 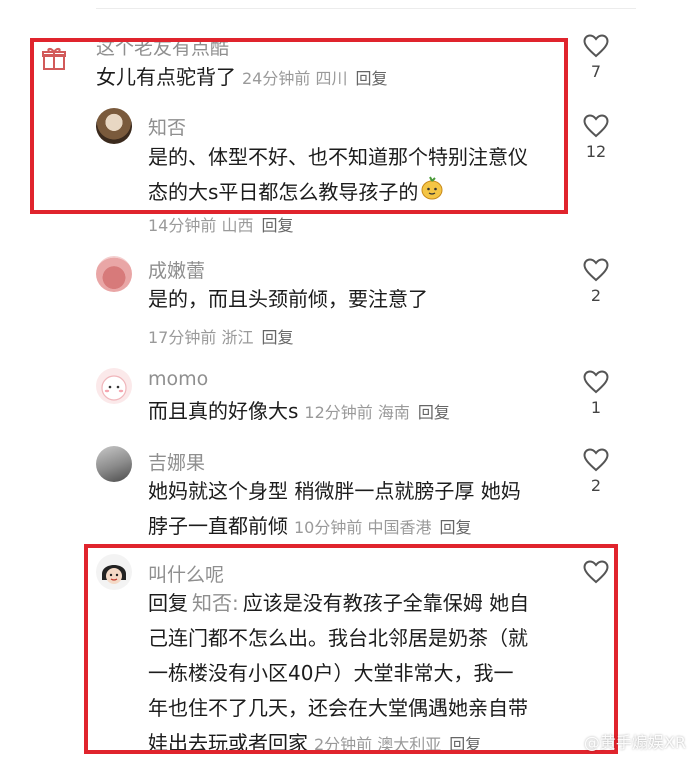 What do you see at coordinates (237, 337) in the screenshot?
I see `comment-location: 浙江` at bounding box center [237, 337].